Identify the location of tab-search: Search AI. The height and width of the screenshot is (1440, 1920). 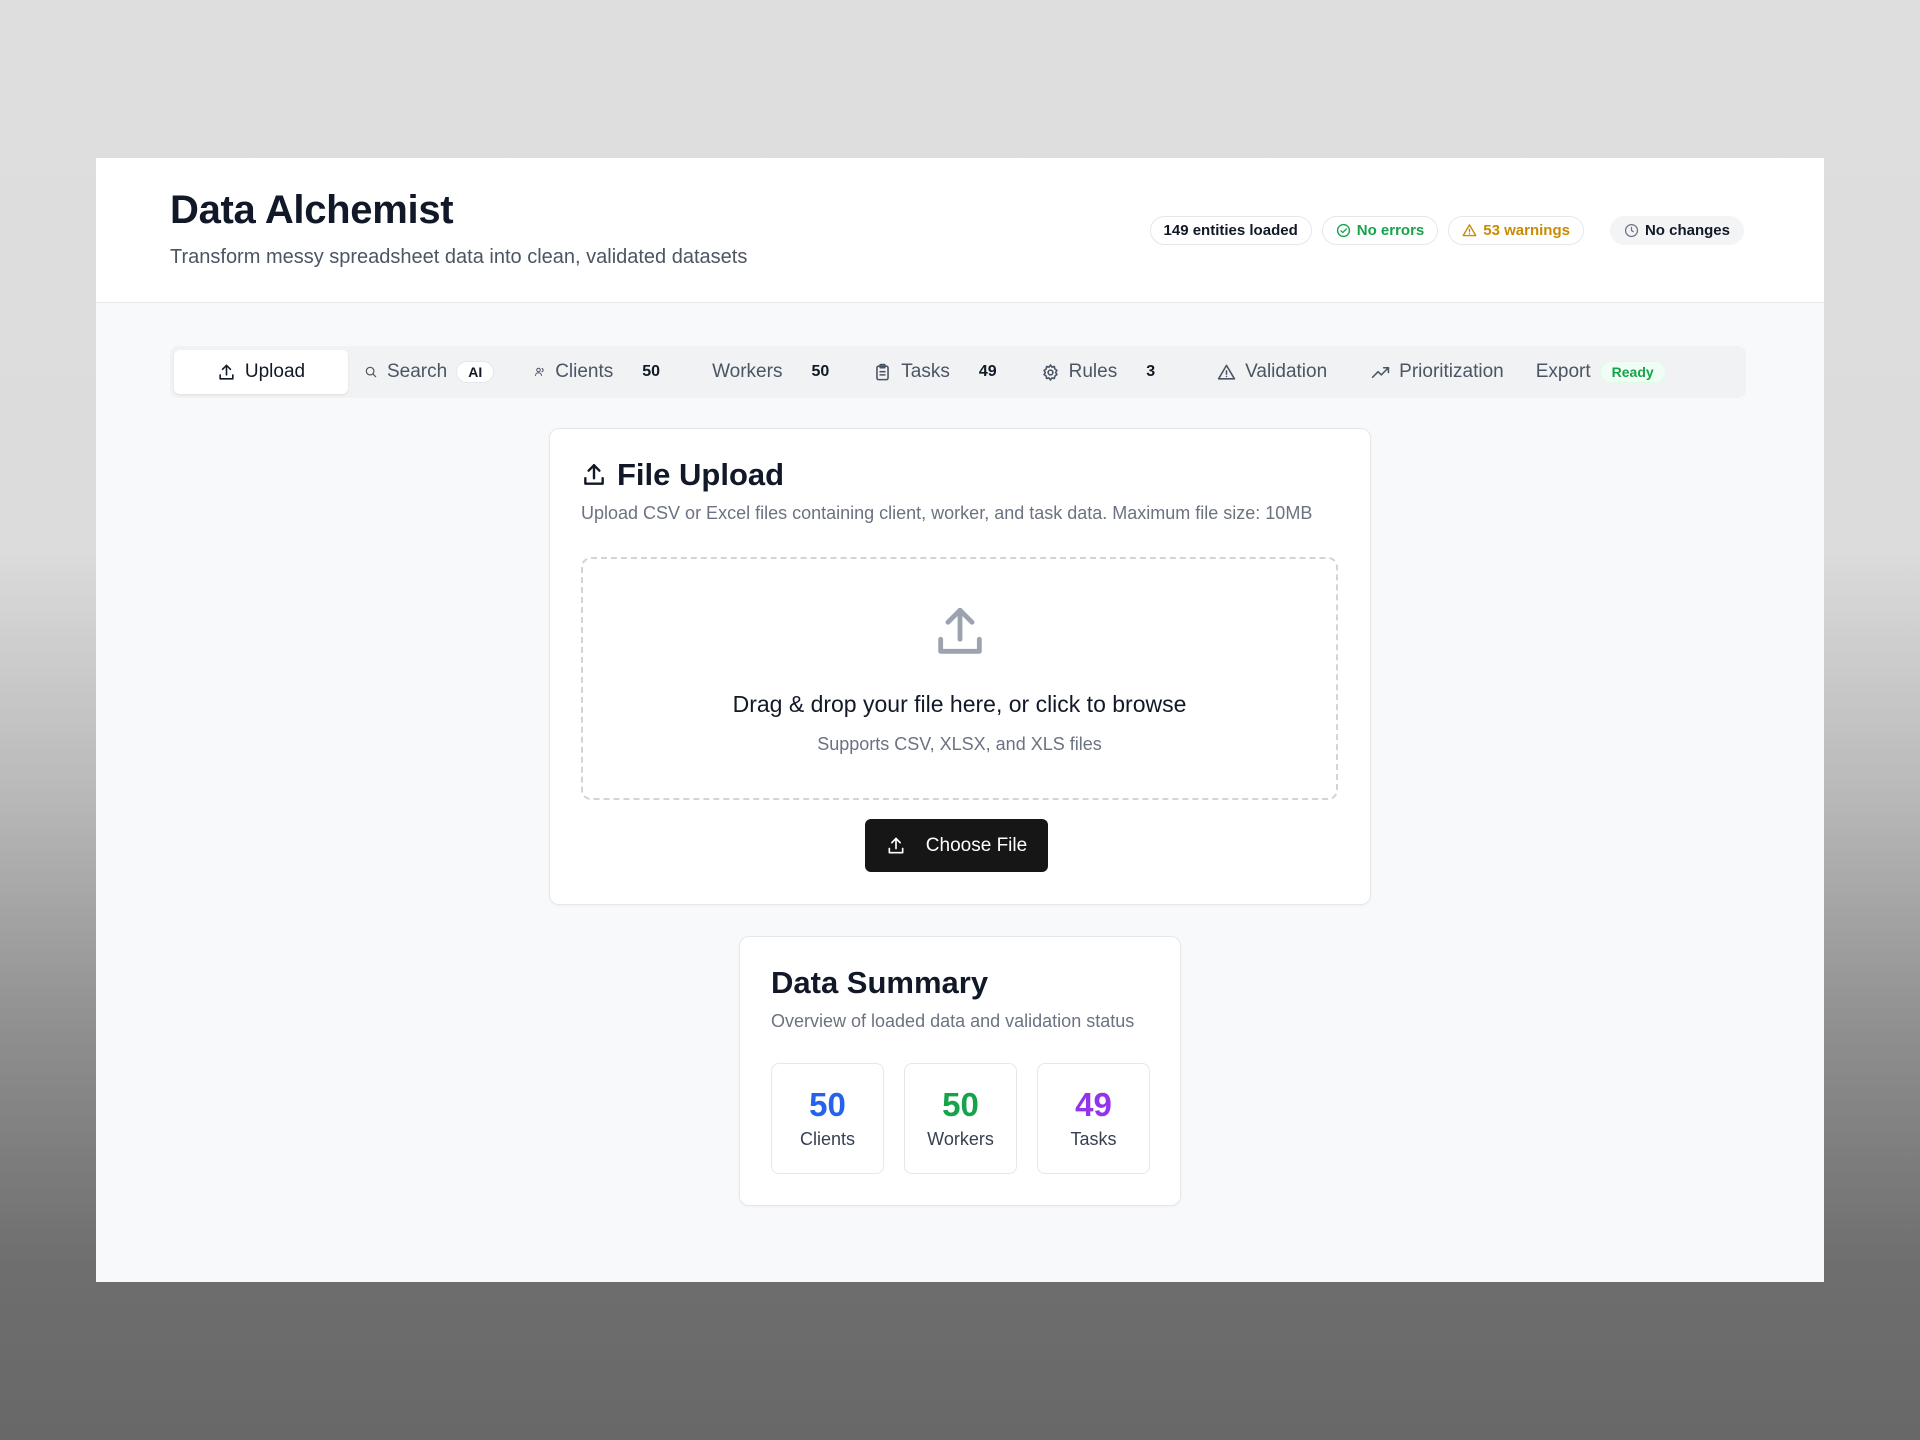
(429, 372).